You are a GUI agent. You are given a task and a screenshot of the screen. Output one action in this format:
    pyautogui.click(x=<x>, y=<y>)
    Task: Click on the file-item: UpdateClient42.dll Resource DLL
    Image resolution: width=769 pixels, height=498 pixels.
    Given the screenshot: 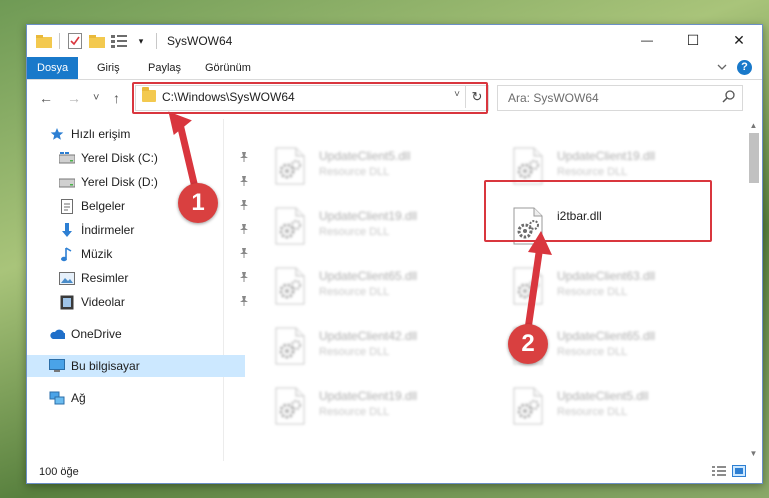 What is the action you would take?
    pyautogui.click(x=361, y=347)
    